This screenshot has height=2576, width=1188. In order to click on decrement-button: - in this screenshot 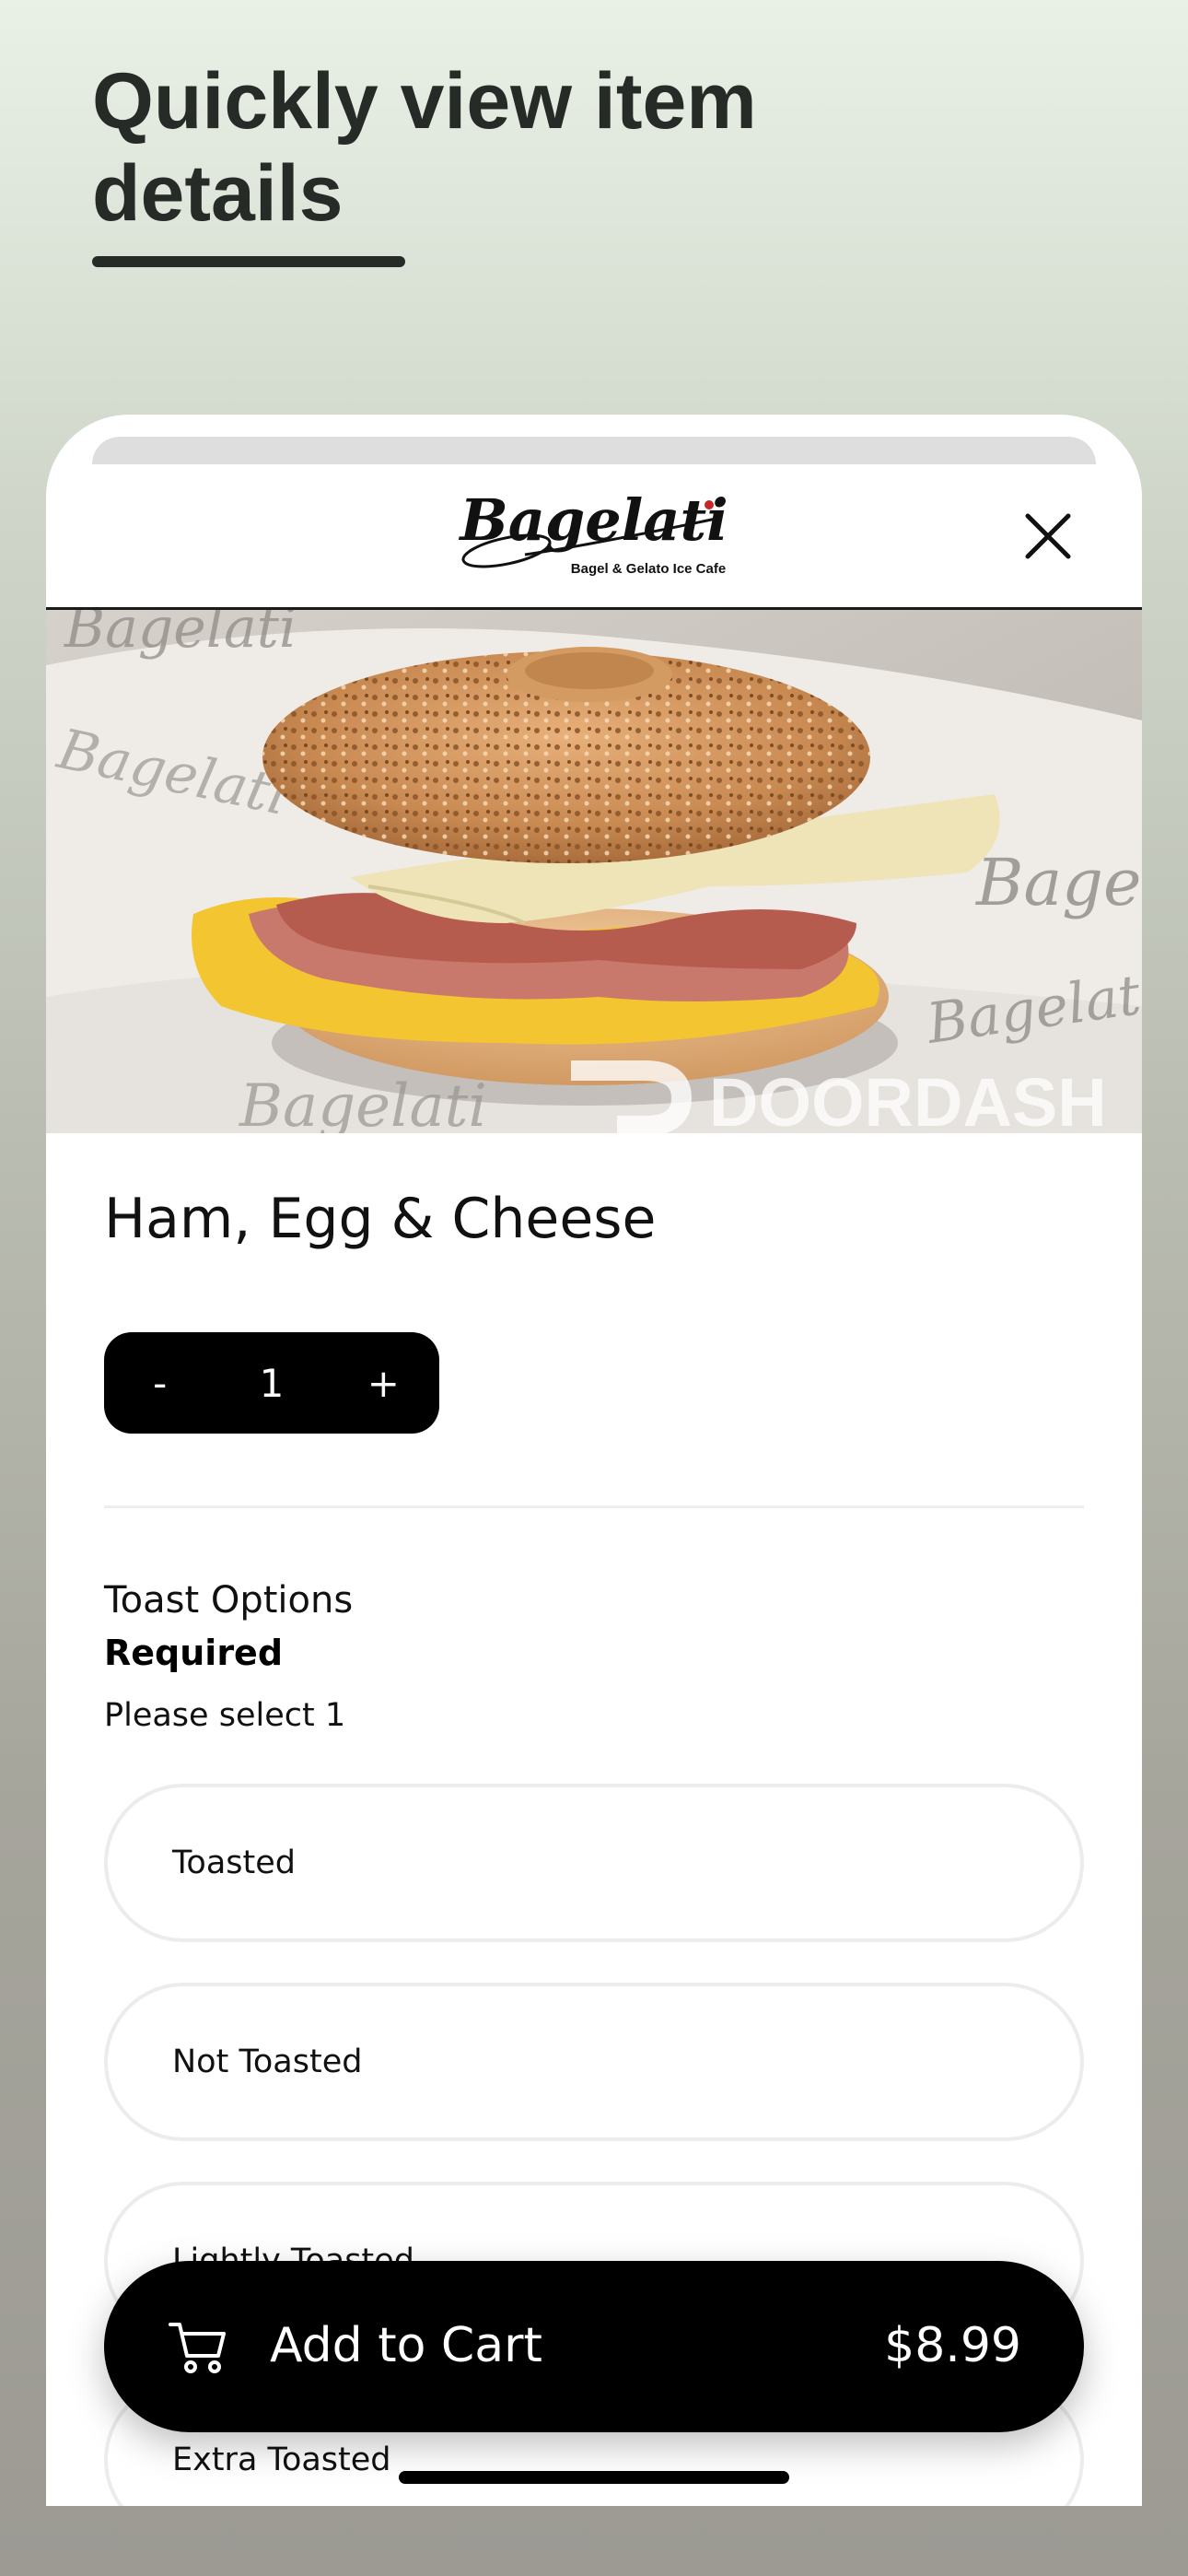, I will do `click(160, 1383)`.